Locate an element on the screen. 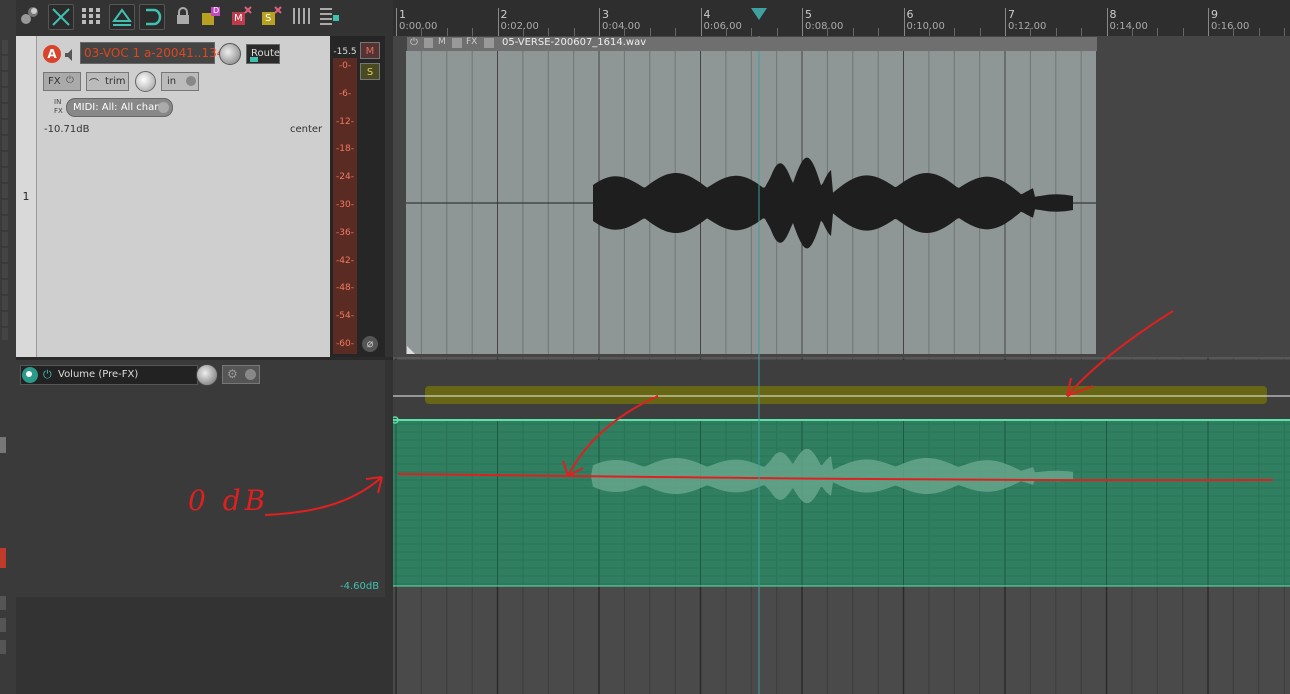 This screenshot has height=694, width=1290. solo-button: S is located at coordinates (370, 71).